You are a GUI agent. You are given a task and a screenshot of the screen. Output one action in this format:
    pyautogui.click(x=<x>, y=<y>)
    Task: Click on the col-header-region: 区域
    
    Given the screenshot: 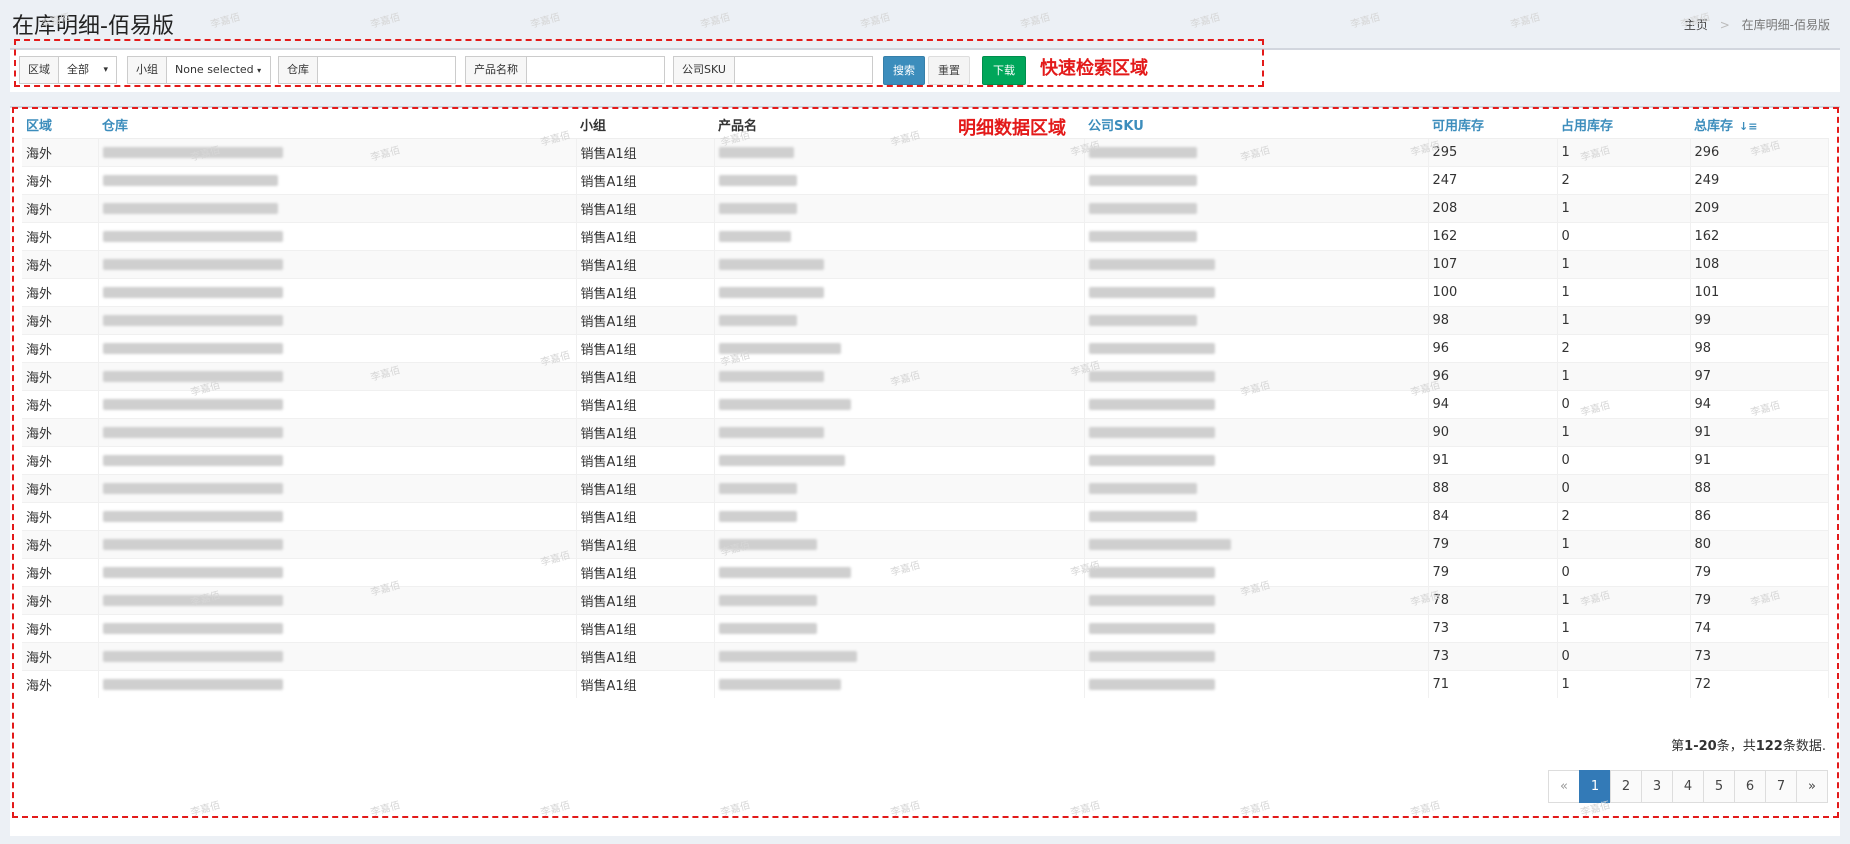 What is the action you would take?
    pyautogui.click(x=60, y=125)
    